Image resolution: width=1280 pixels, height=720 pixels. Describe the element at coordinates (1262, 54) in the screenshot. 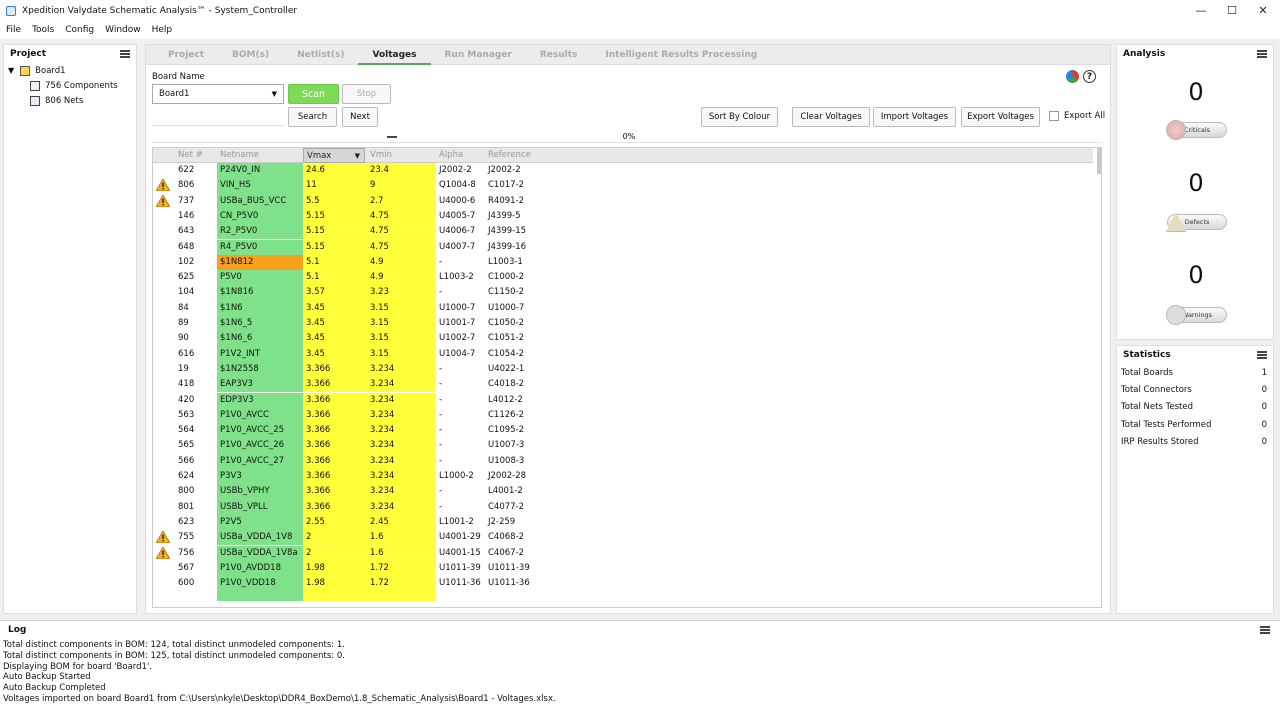

I see `analysis-menu-icon` at that location.